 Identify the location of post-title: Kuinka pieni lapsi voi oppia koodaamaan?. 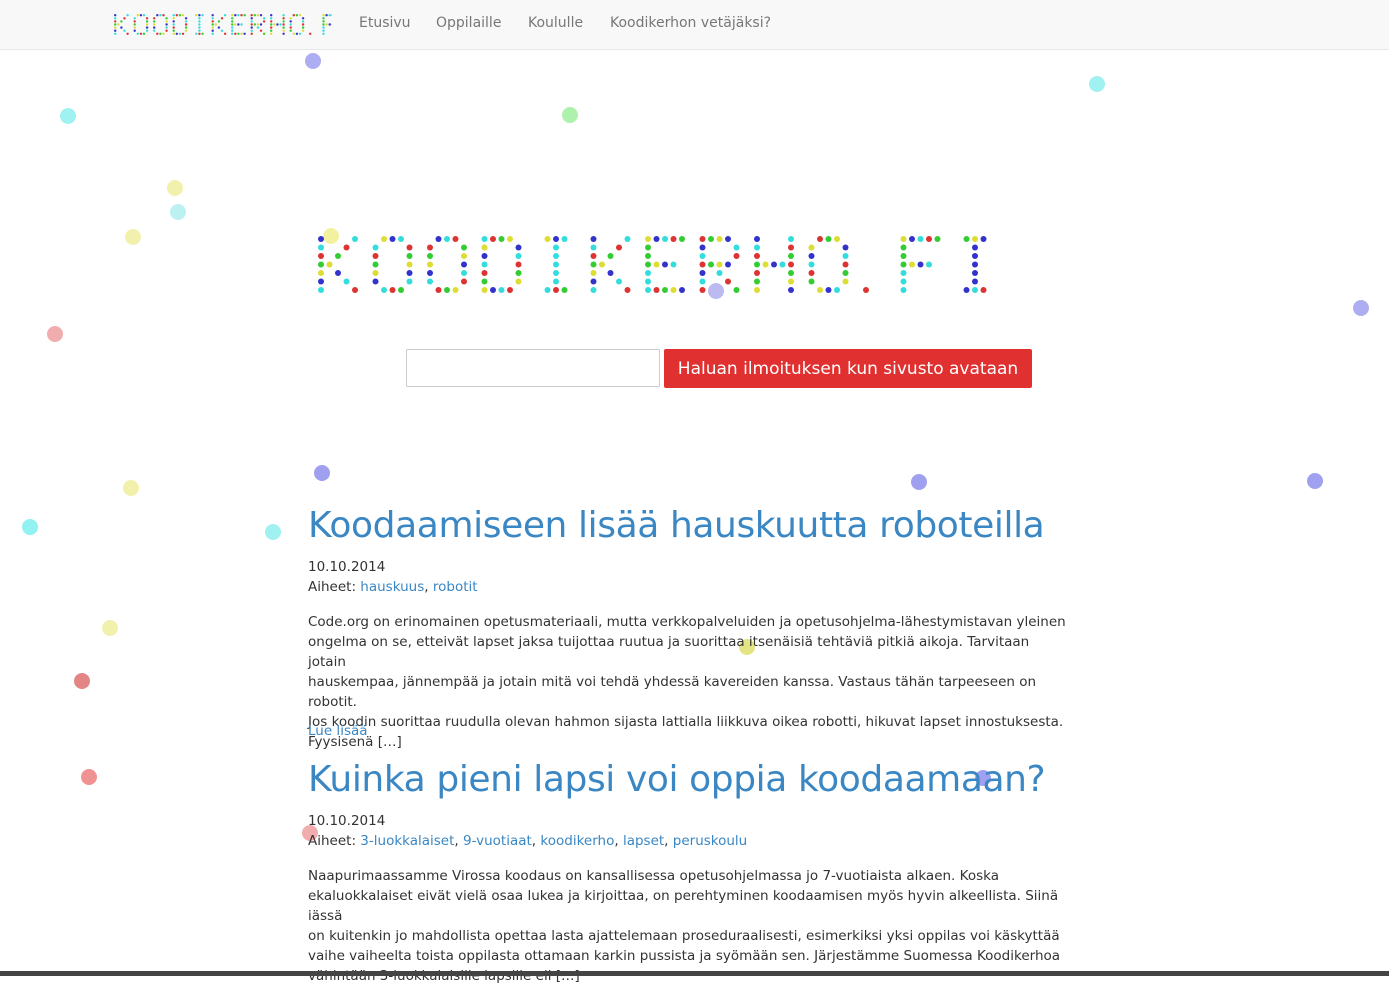
(676, 779).